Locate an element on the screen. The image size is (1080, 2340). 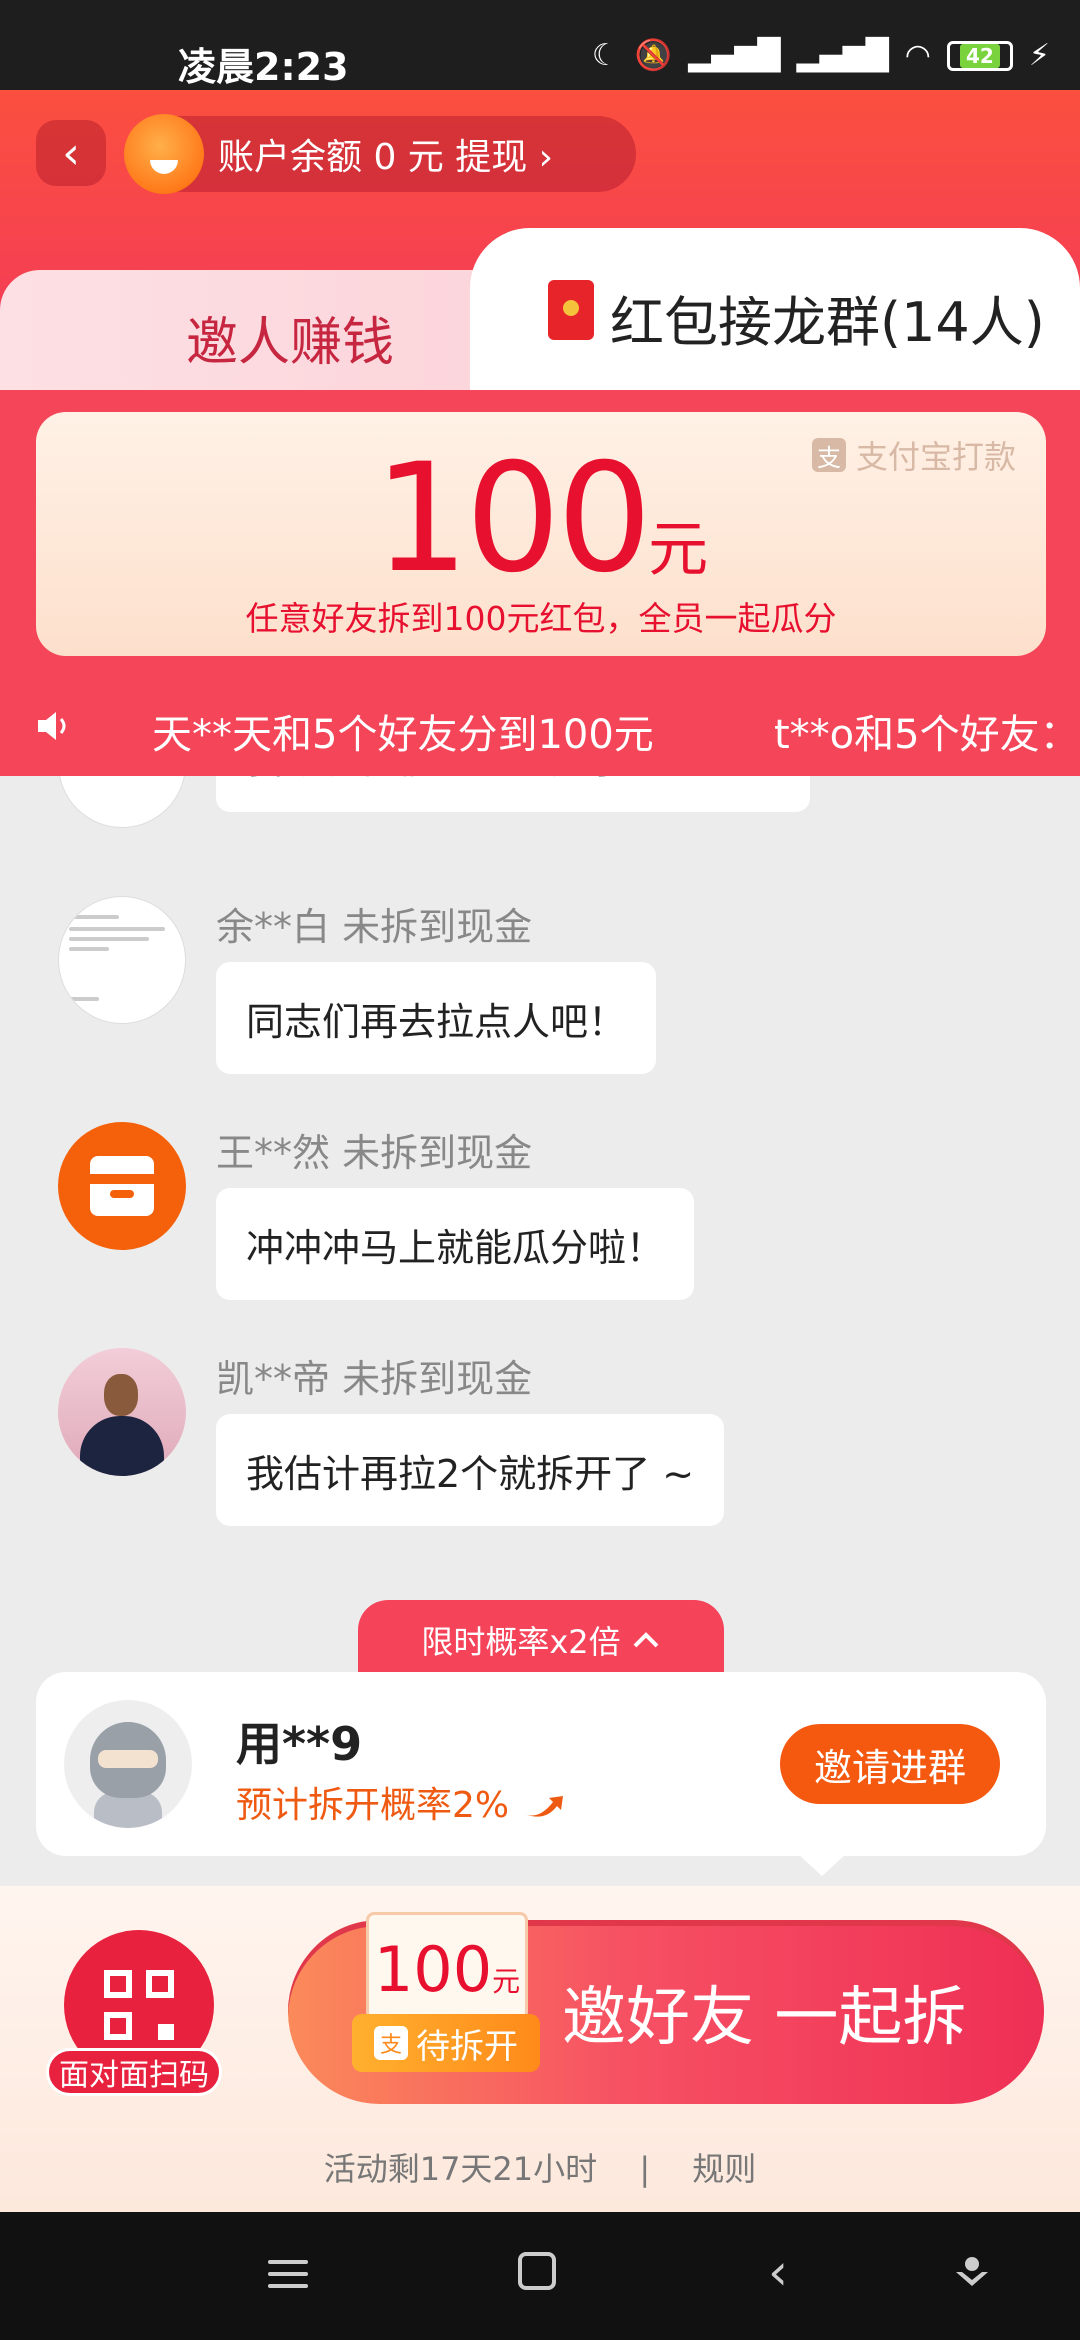
qr-label: 面对面扫码 is located at coordinates (134, 2072).